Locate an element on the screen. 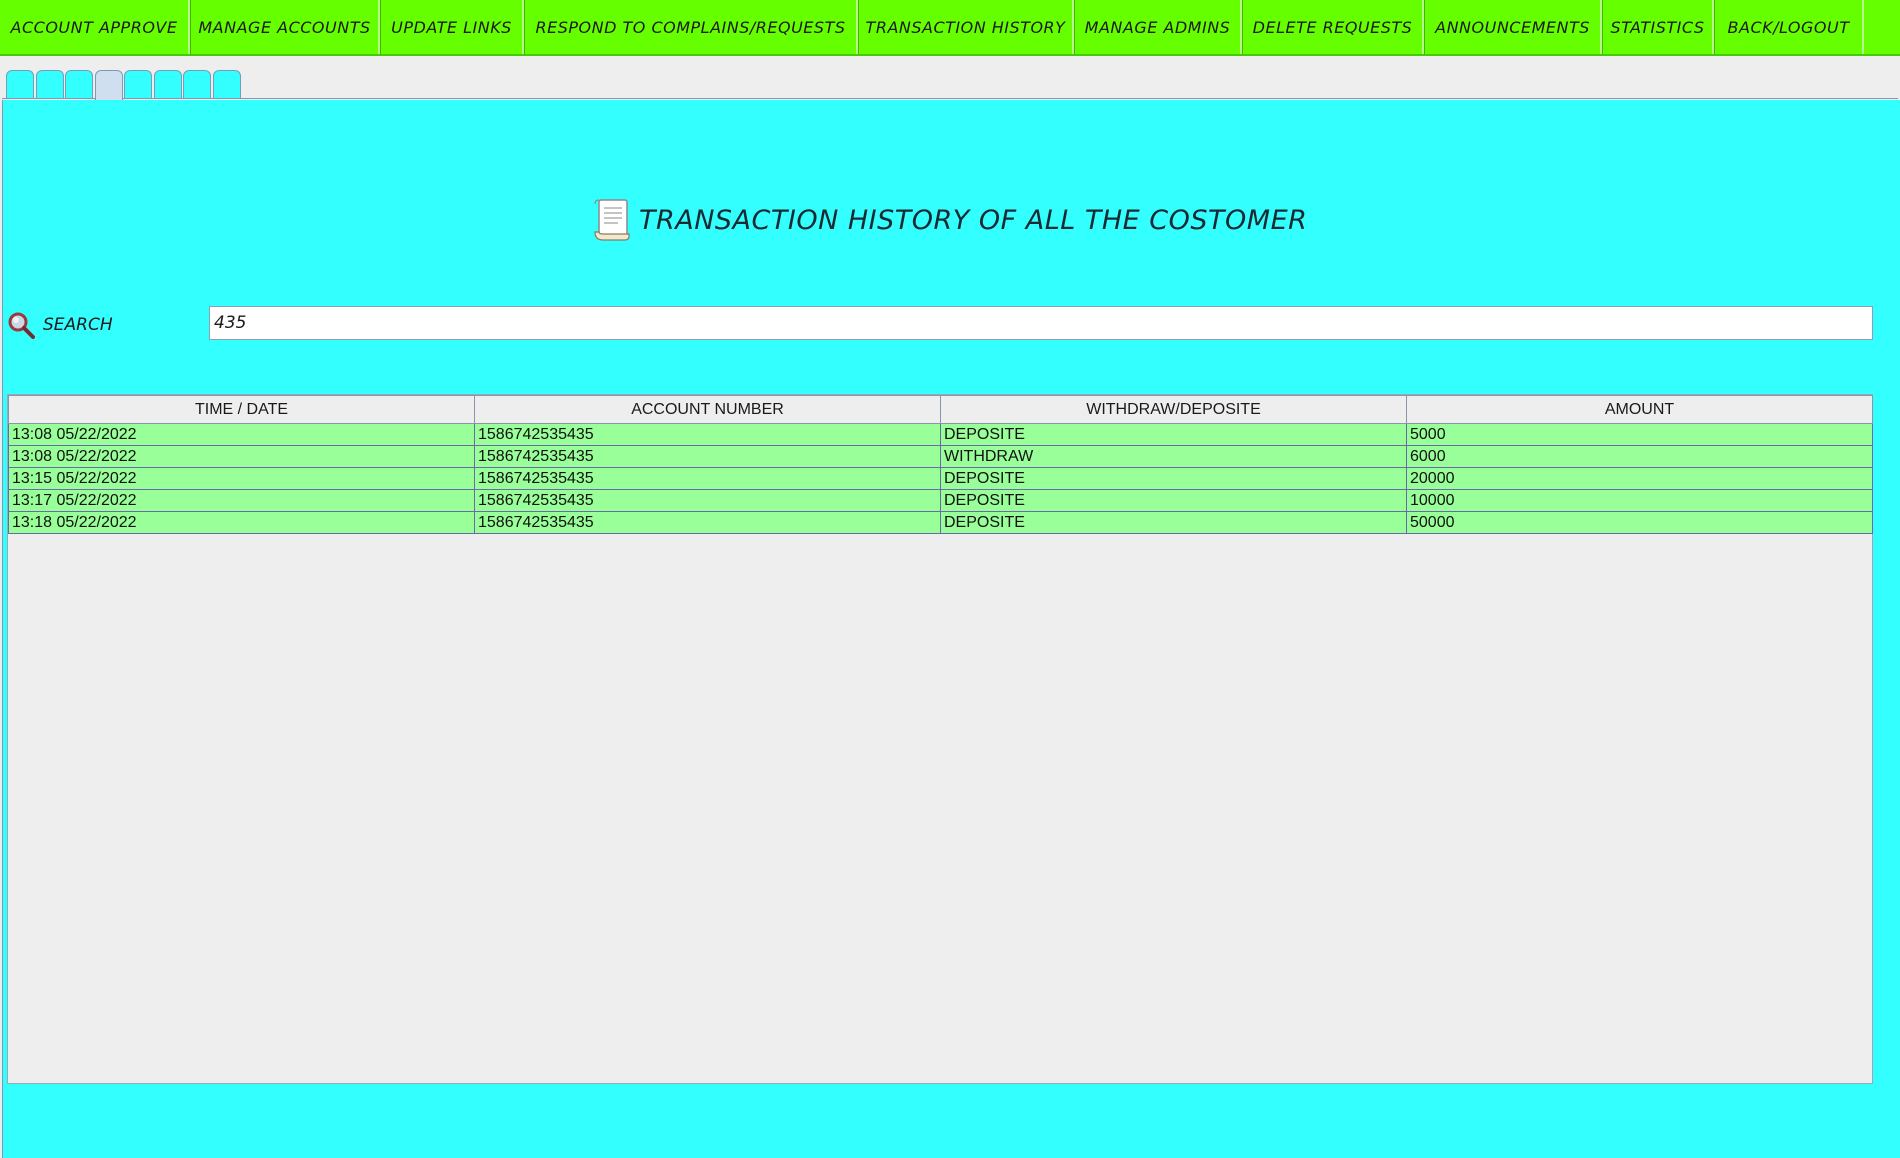  menu-statistics-button: STATISTICS is located at coordinates (1658, 27).